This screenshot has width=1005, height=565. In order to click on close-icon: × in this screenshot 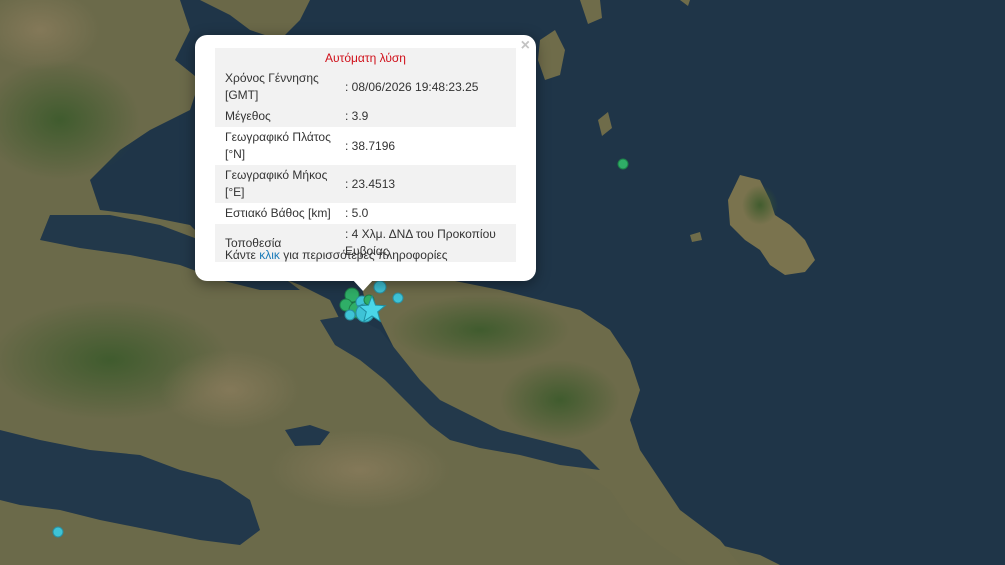, I will do `click(525, 46)`.